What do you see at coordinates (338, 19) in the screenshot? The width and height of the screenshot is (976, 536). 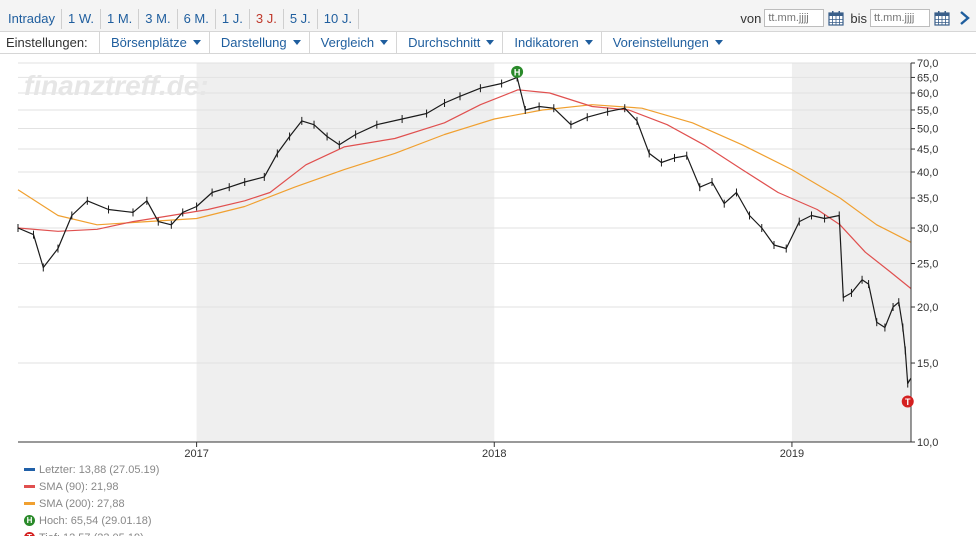 I see `range-tab-10-j: 10 J.` at bounding box center [338, 19].